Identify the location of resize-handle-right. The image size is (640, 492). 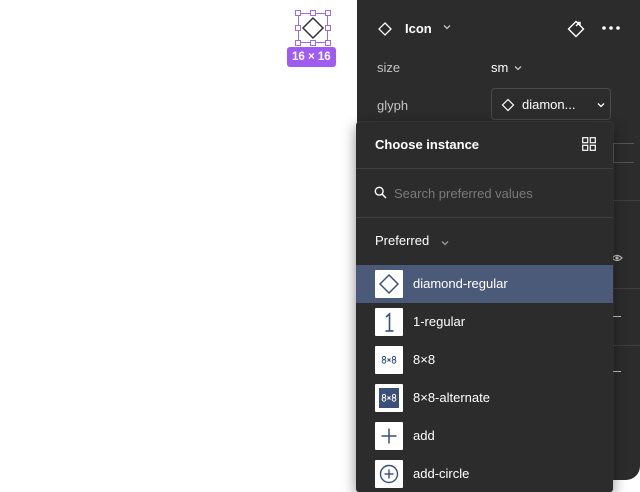
(328, 28).